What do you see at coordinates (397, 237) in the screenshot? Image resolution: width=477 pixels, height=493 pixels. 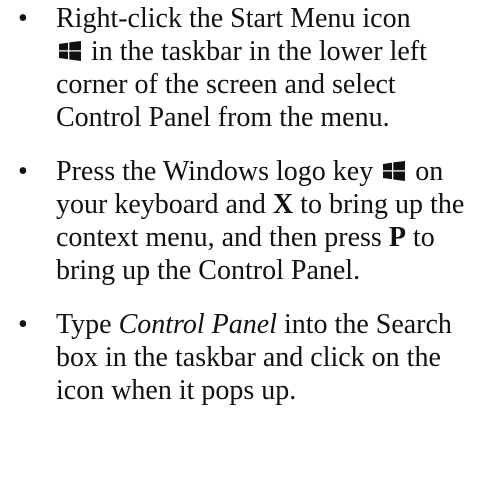 I see `key-label: P` at bounding box center [397, 237].